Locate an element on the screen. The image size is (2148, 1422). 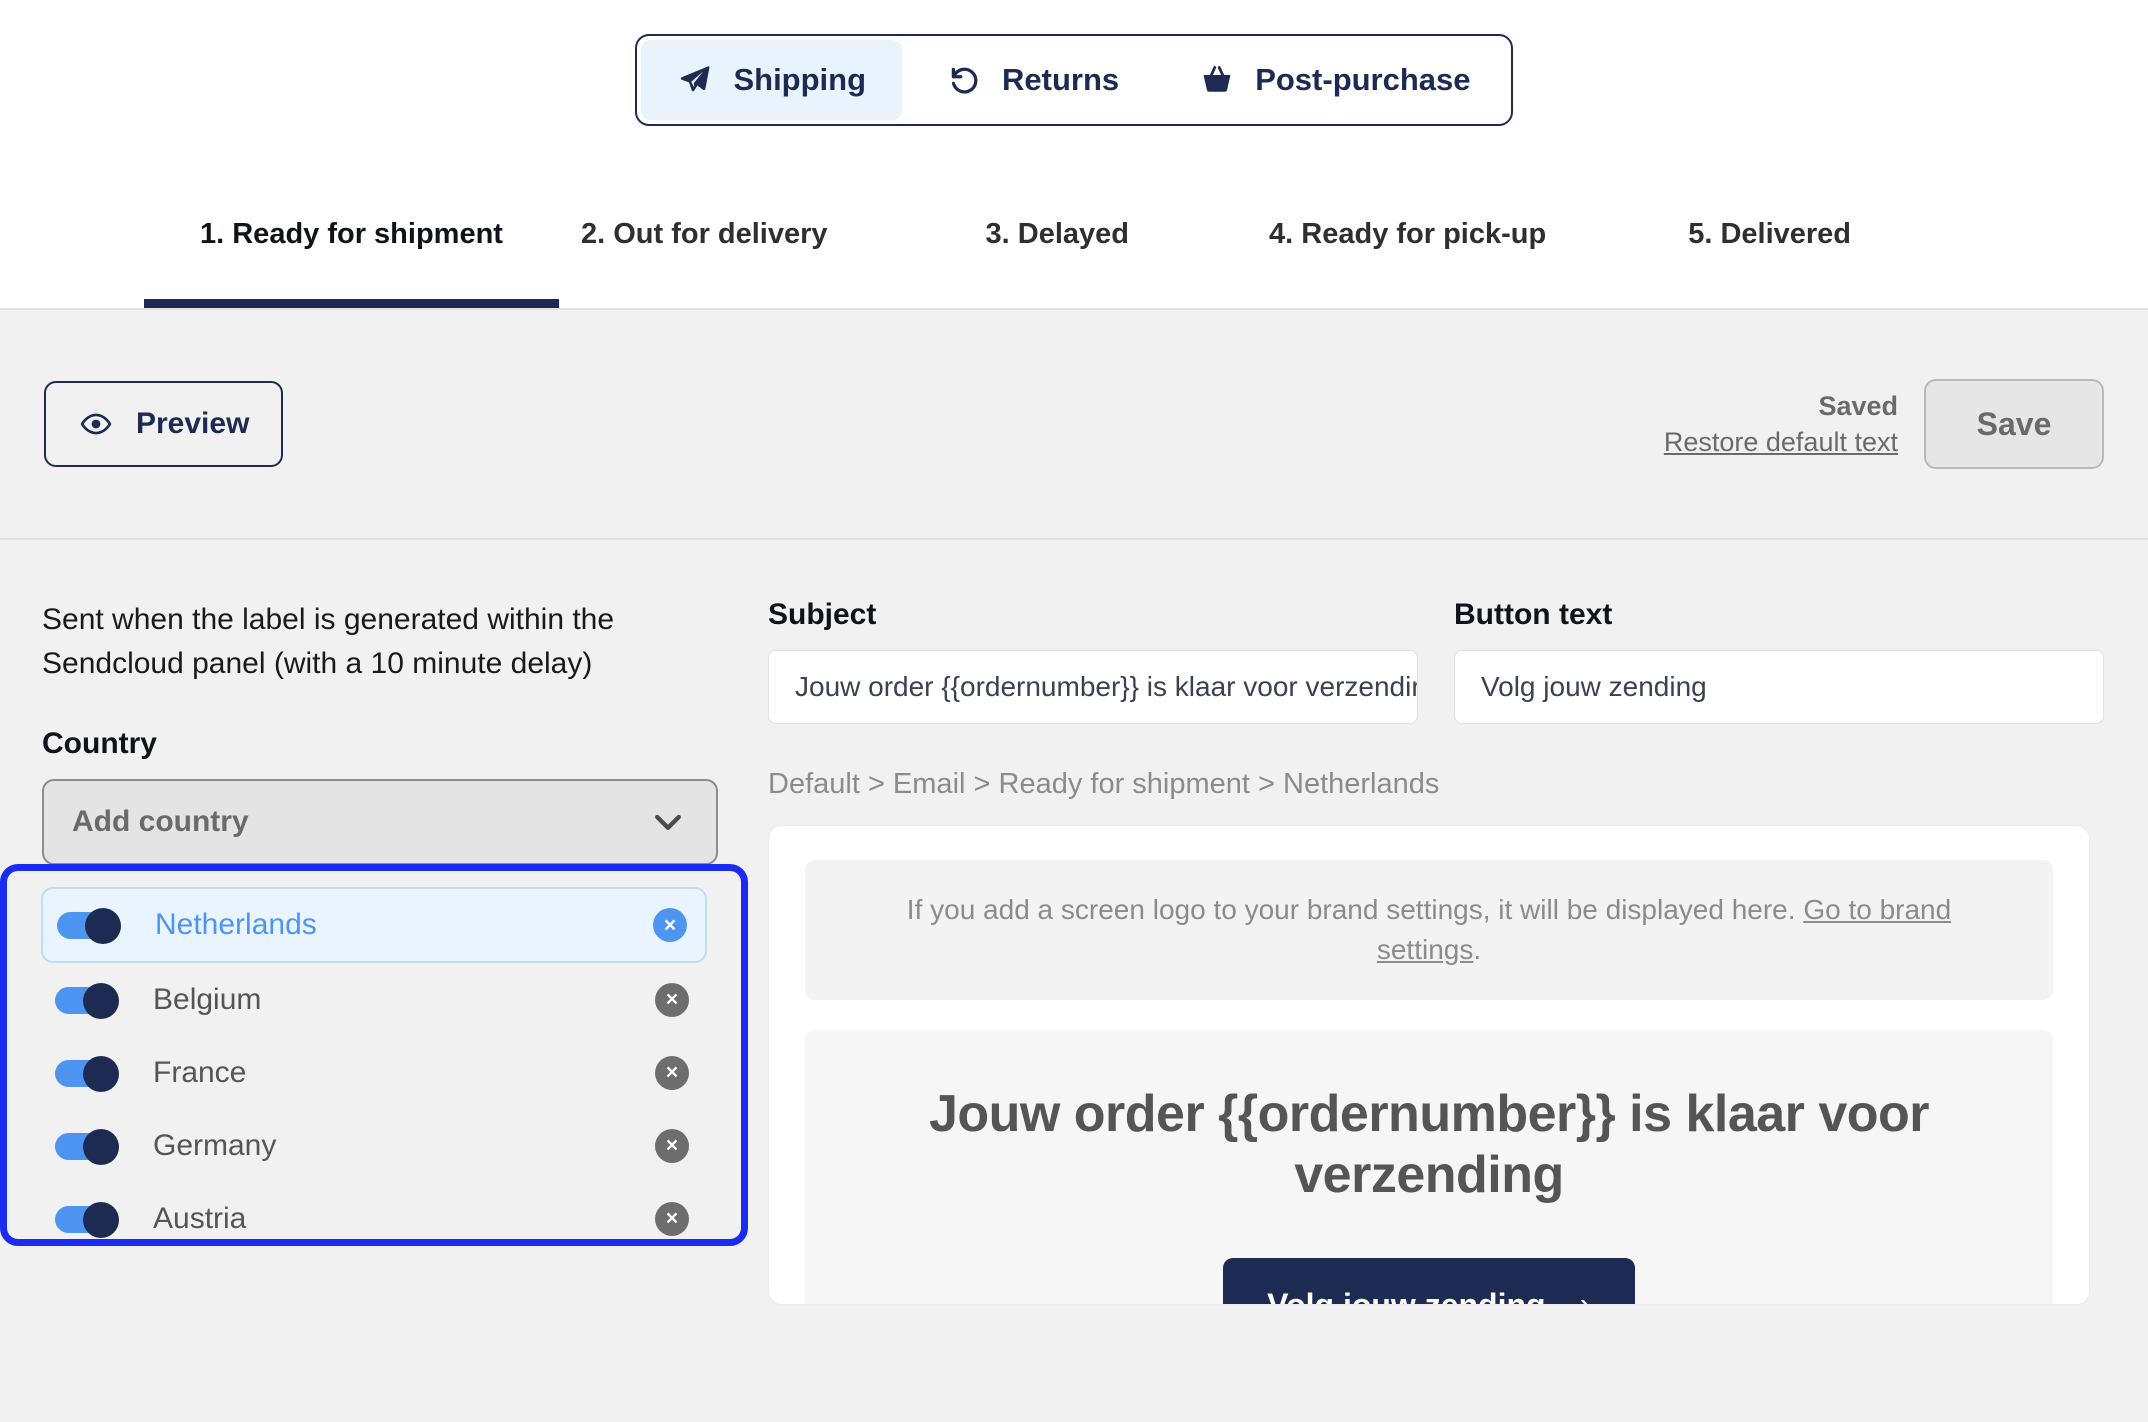
stage-tab-ready-for-pickup: 4. Ready for pick-up is located at coordinates (1407, 234).